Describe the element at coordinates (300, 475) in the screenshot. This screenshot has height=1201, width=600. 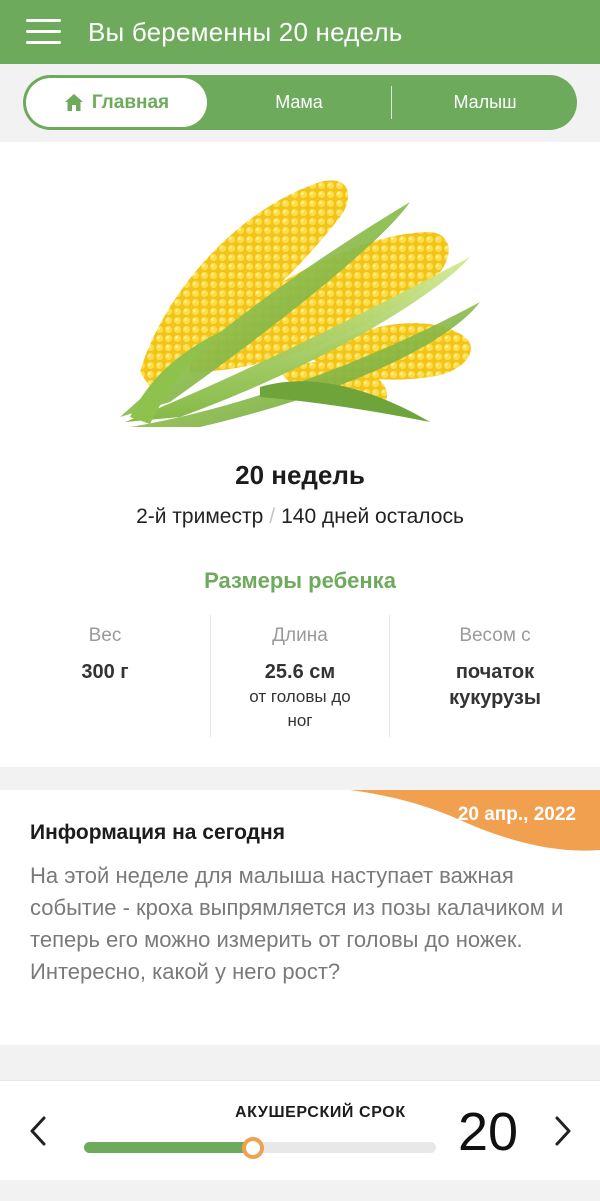
I see `weeks-title: 20 недель` at that location.